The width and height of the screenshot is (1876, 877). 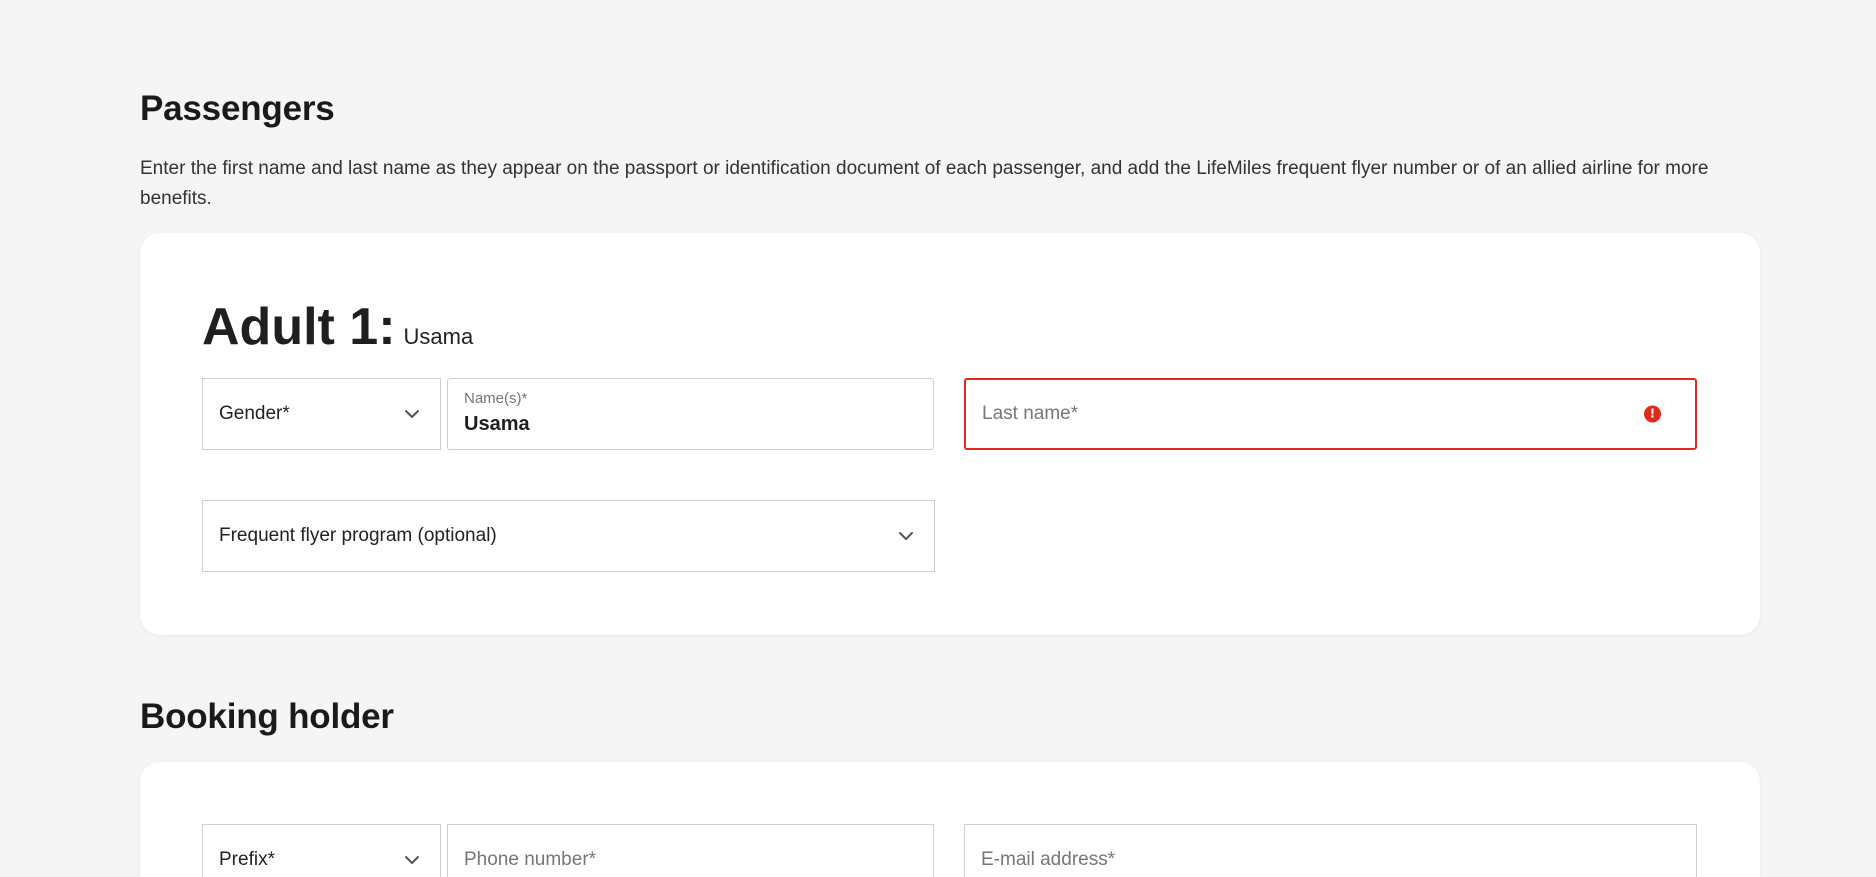 What do you see at coordinates (267, 716) in the screenshot?
I see `booking-holder-title: Booking holder` at bounding box center [267, 716].